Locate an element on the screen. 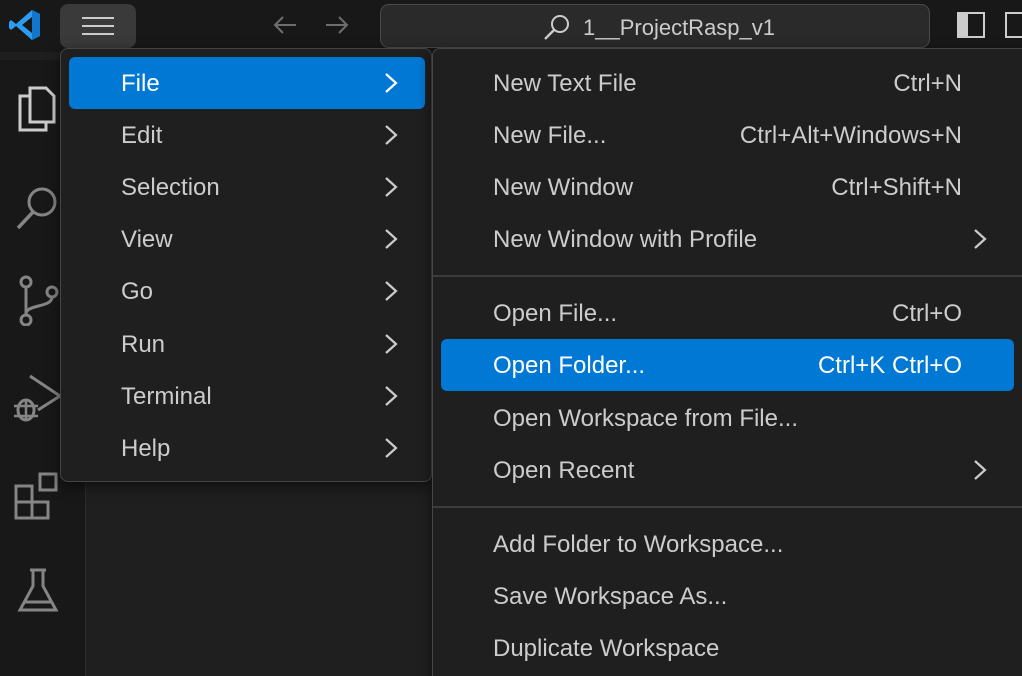 The width and height of the screenshot is (1022, 676). menu-item-label: New Window is located at coordinates (563, 187).